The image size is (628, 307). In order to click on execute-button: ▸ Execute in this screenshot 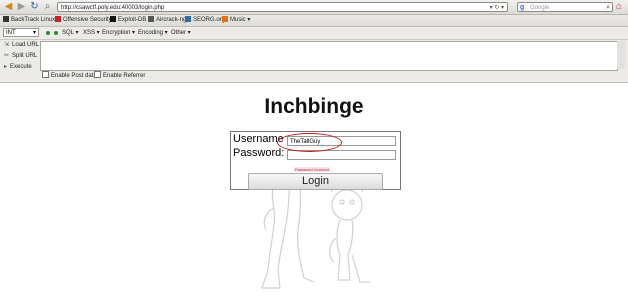, I will do `click(18, 67)`.